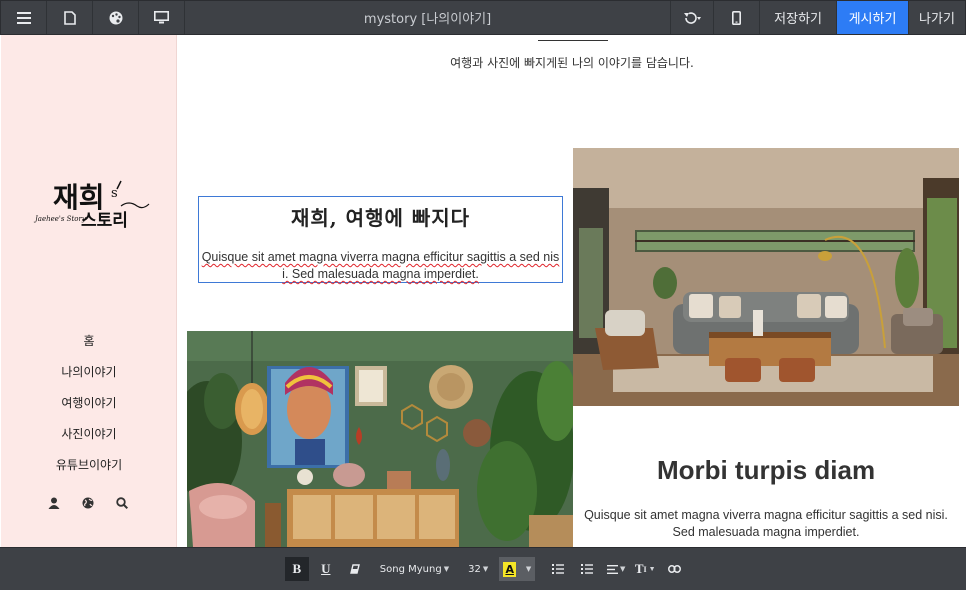  I want to click on save-button: 저장하기, so click(798, 17).